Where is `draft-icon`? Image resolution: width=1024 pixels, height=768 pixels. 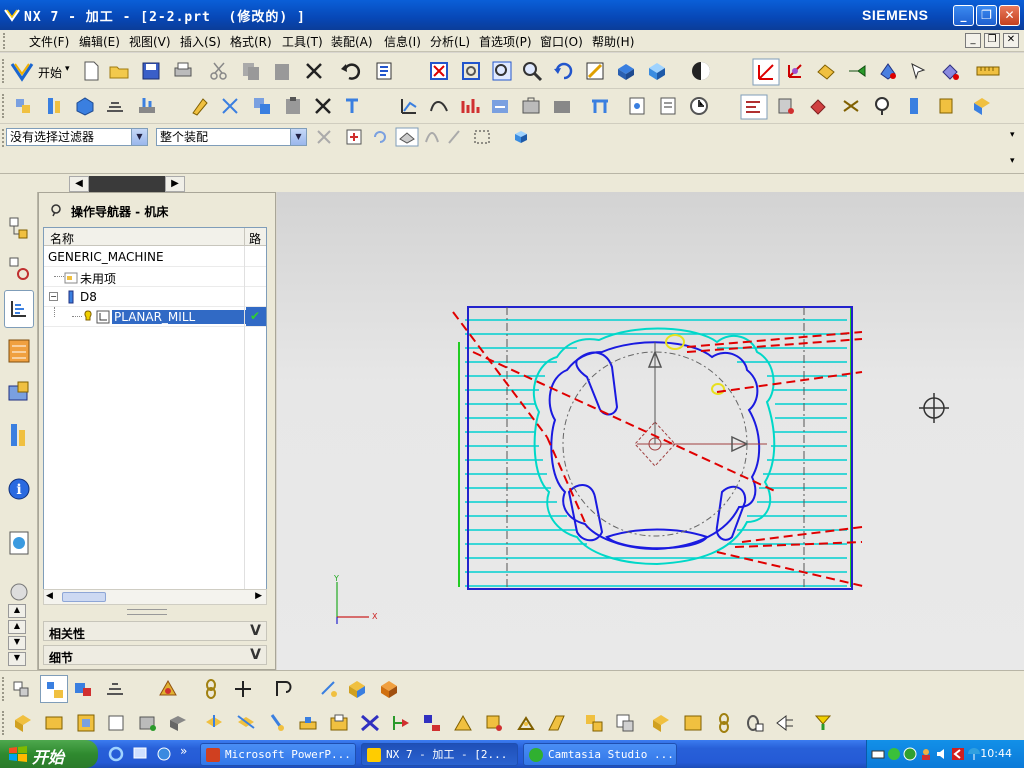
draft-icon is located at coordinates (557, 723).